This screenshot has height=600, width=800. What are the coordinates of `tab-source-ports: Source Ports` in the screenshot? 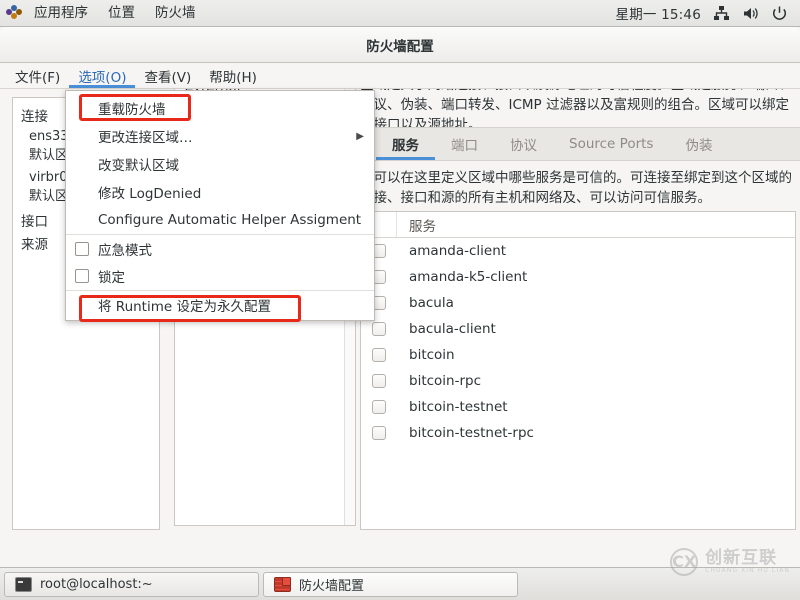 It's located at (611, 144).